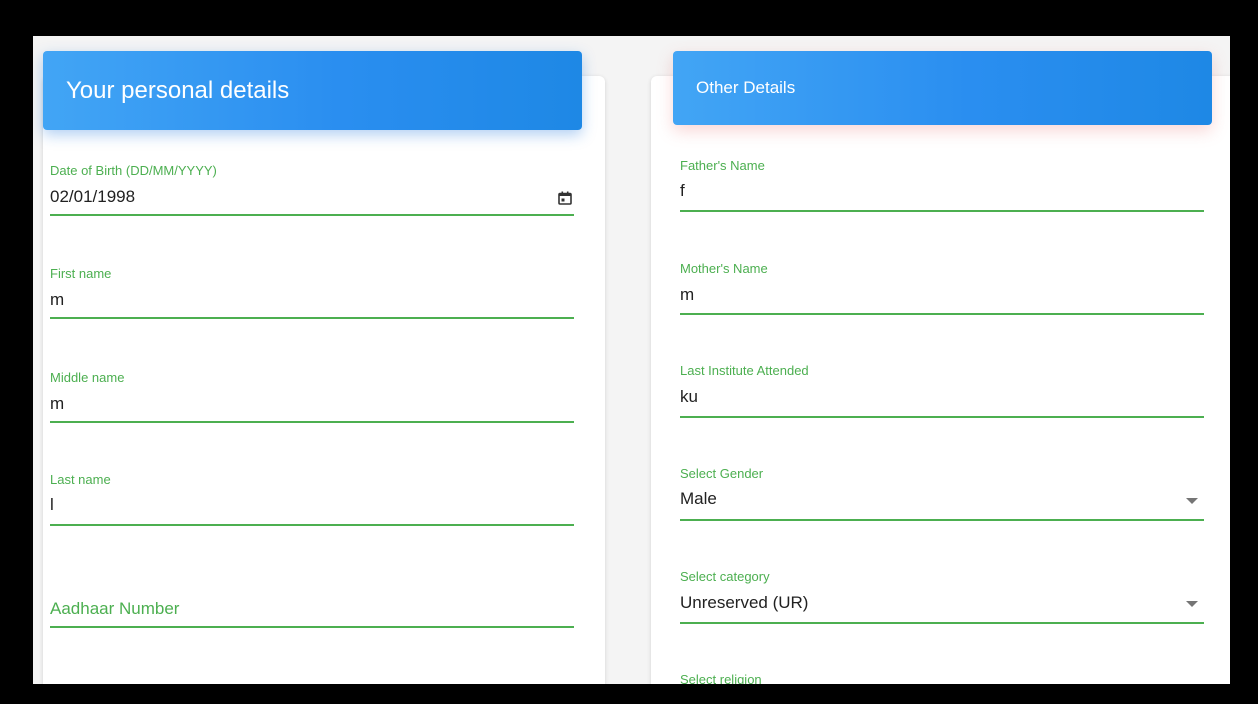 This screenshot has height=704, width=1258. What do you see at coordinates (178, 90) in the screenshot?
I see `personal-details-title: Your personal details` at bounding box center [178, 90].